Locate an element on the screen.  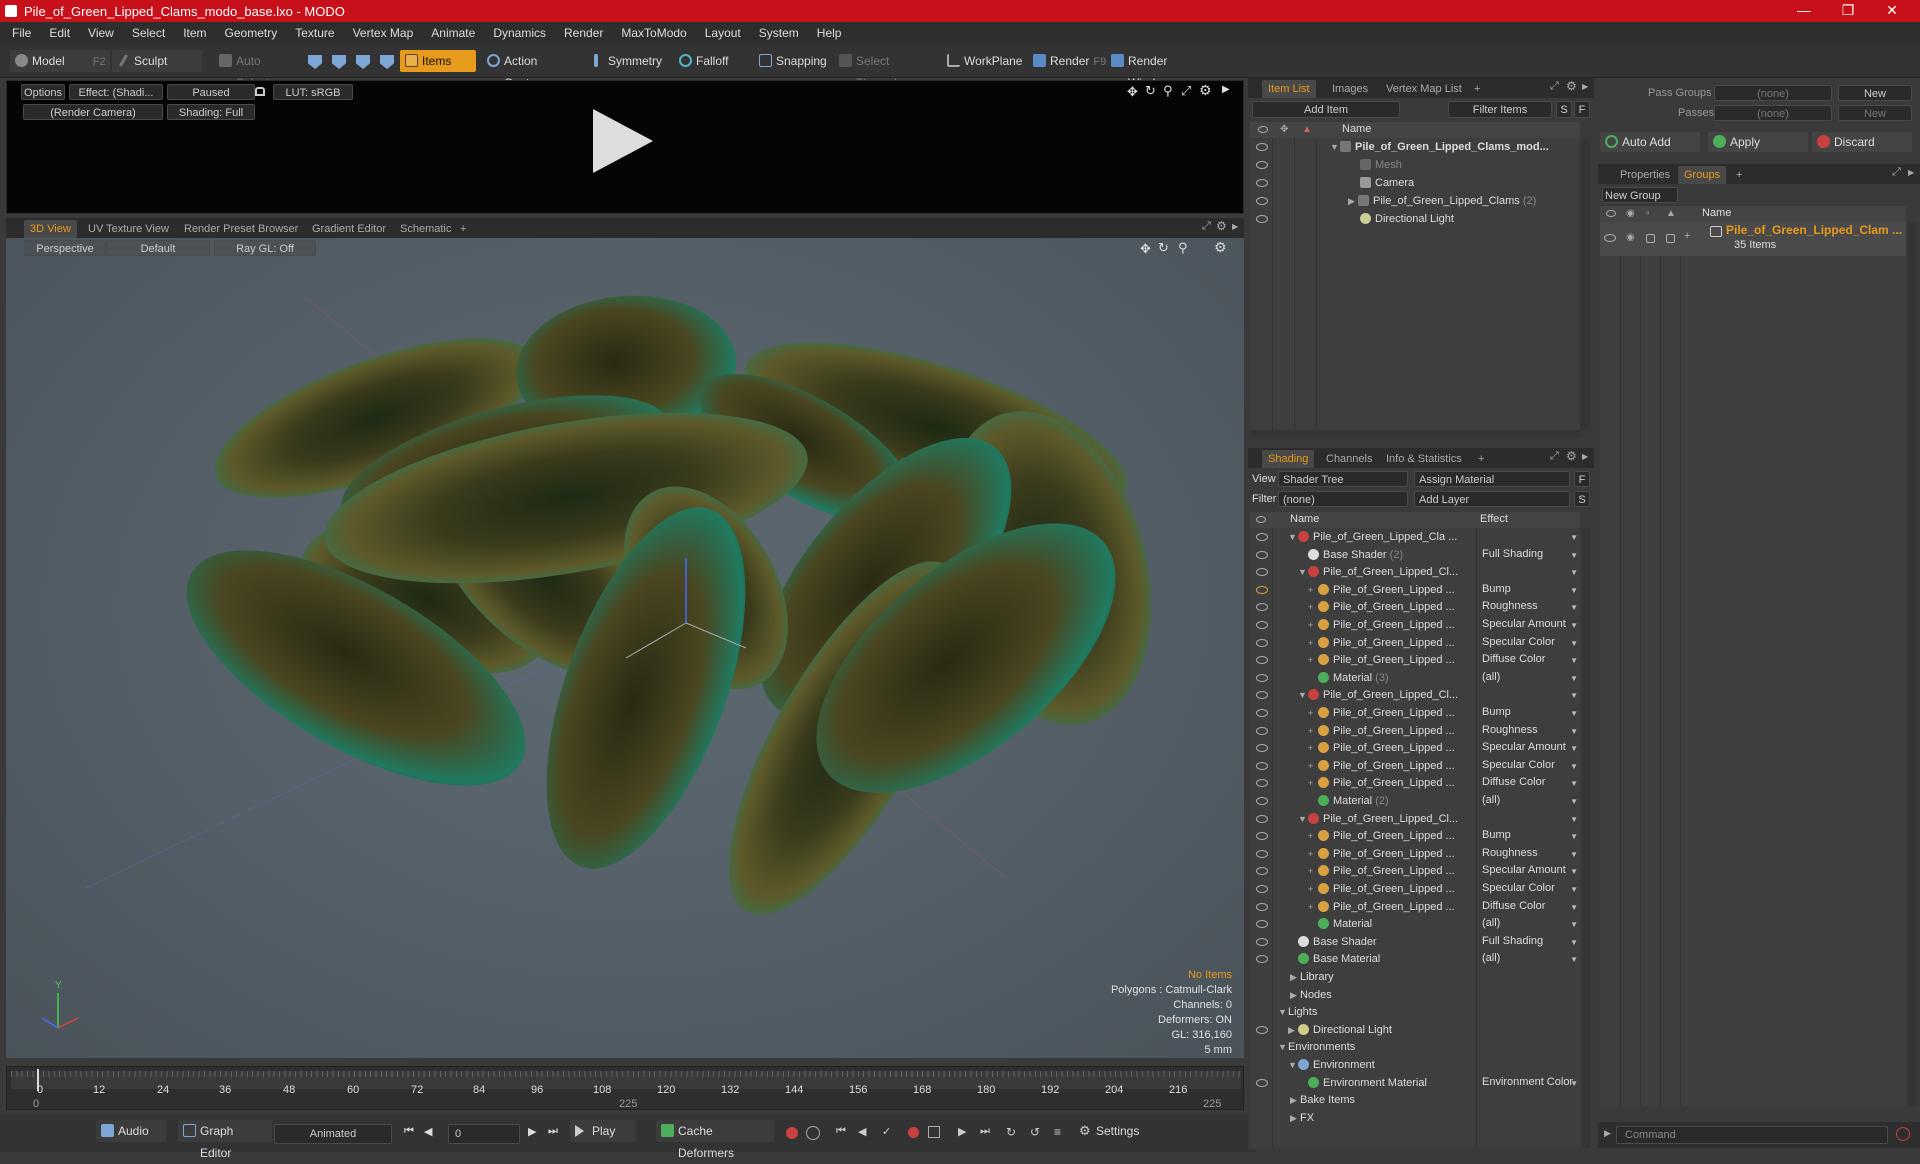
render-window-button: Render Window is located at coordinates (1159, 70).